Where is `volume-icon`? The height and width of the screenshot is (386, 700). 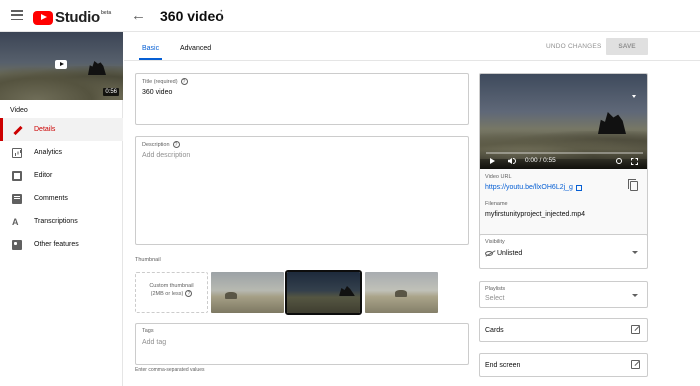
volume-icon is located at coordinates (510, 161).